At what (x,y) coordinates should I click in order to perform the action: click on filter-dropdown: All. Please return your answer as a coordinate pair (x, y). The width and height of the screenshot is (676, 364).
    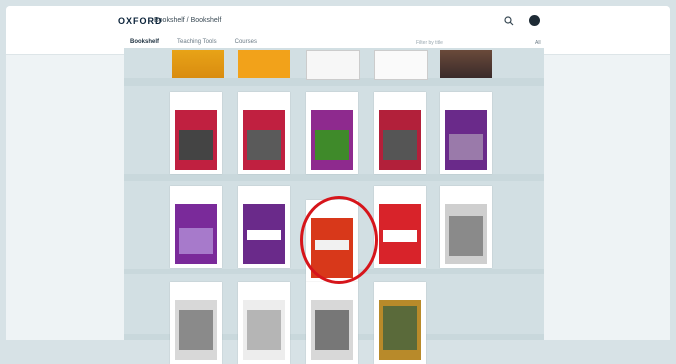
    Looking at the image, I should click on (538, 43).